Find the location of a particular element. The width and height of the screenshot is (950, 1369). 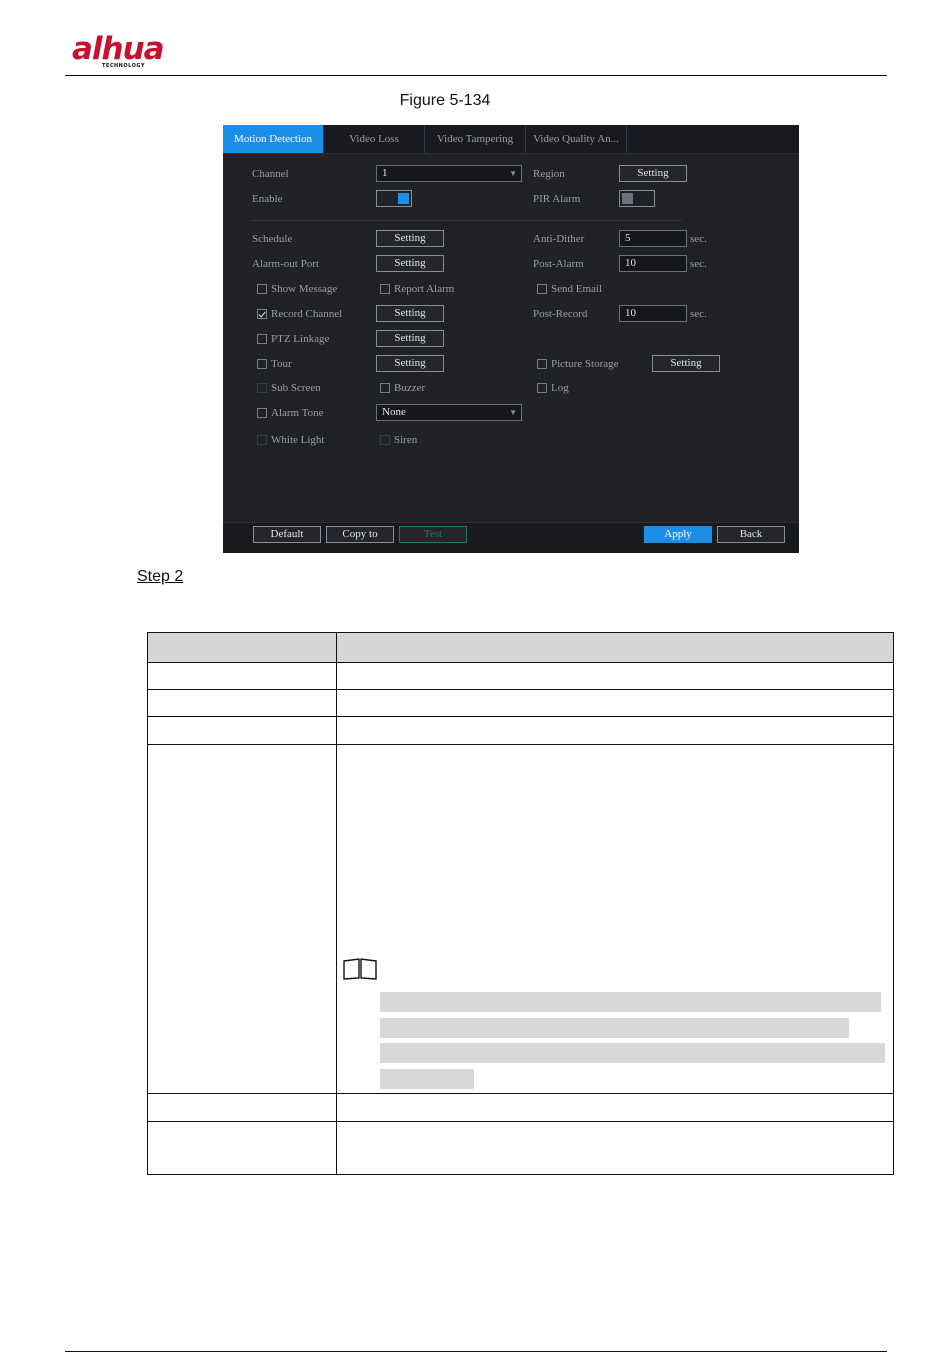

tour-checkbox is located at coordinates (262, 364).